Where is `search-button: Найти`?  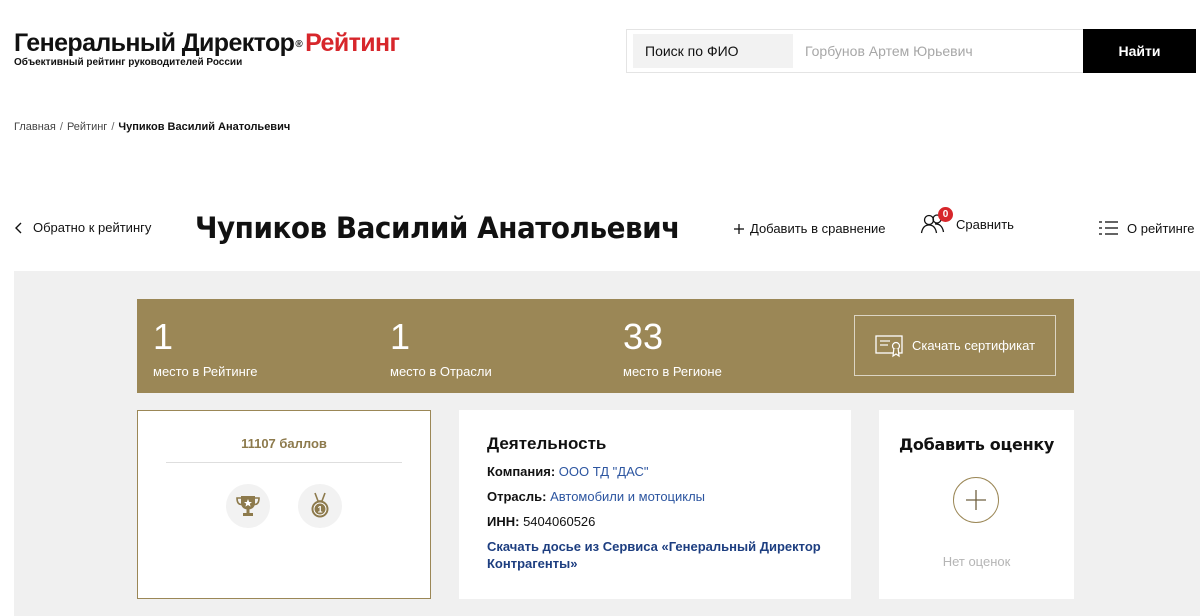 search-button: Найти is located at coordinates (1139, 51).